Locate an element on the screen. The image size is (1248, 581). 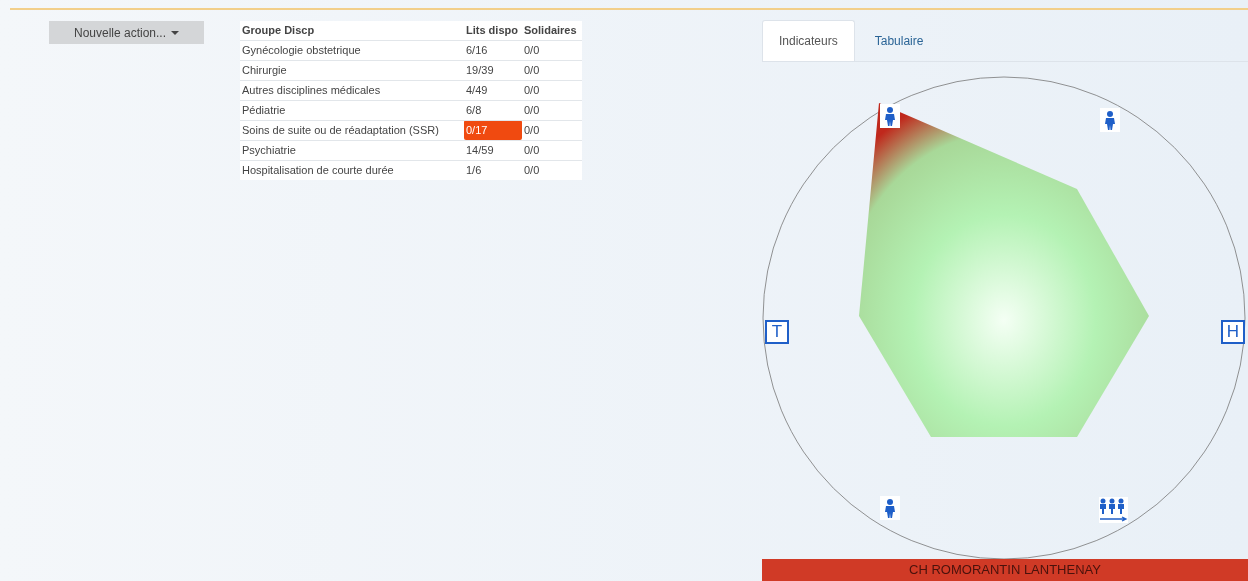
table-cell: 1/6 is located at coordinates (493, 170).